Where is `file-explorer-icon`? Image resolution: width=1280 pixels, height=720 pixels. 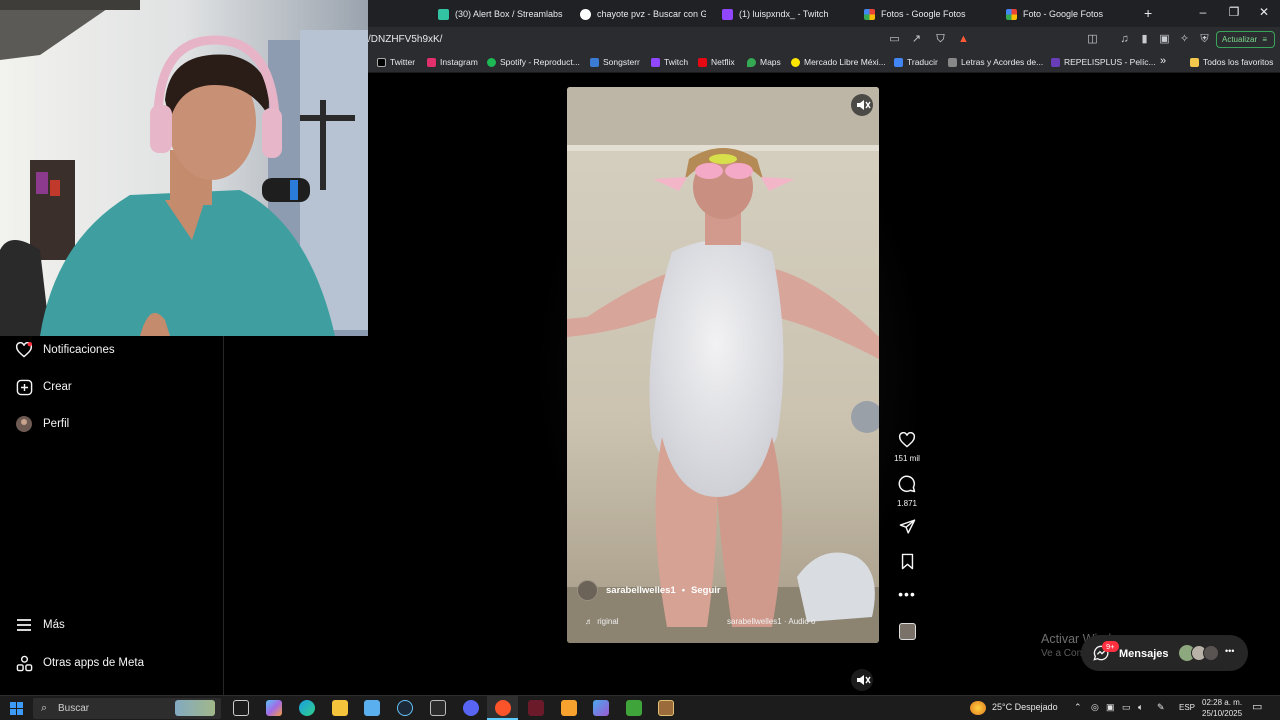
file-explorer-icon is located at coordinates (340, 708).